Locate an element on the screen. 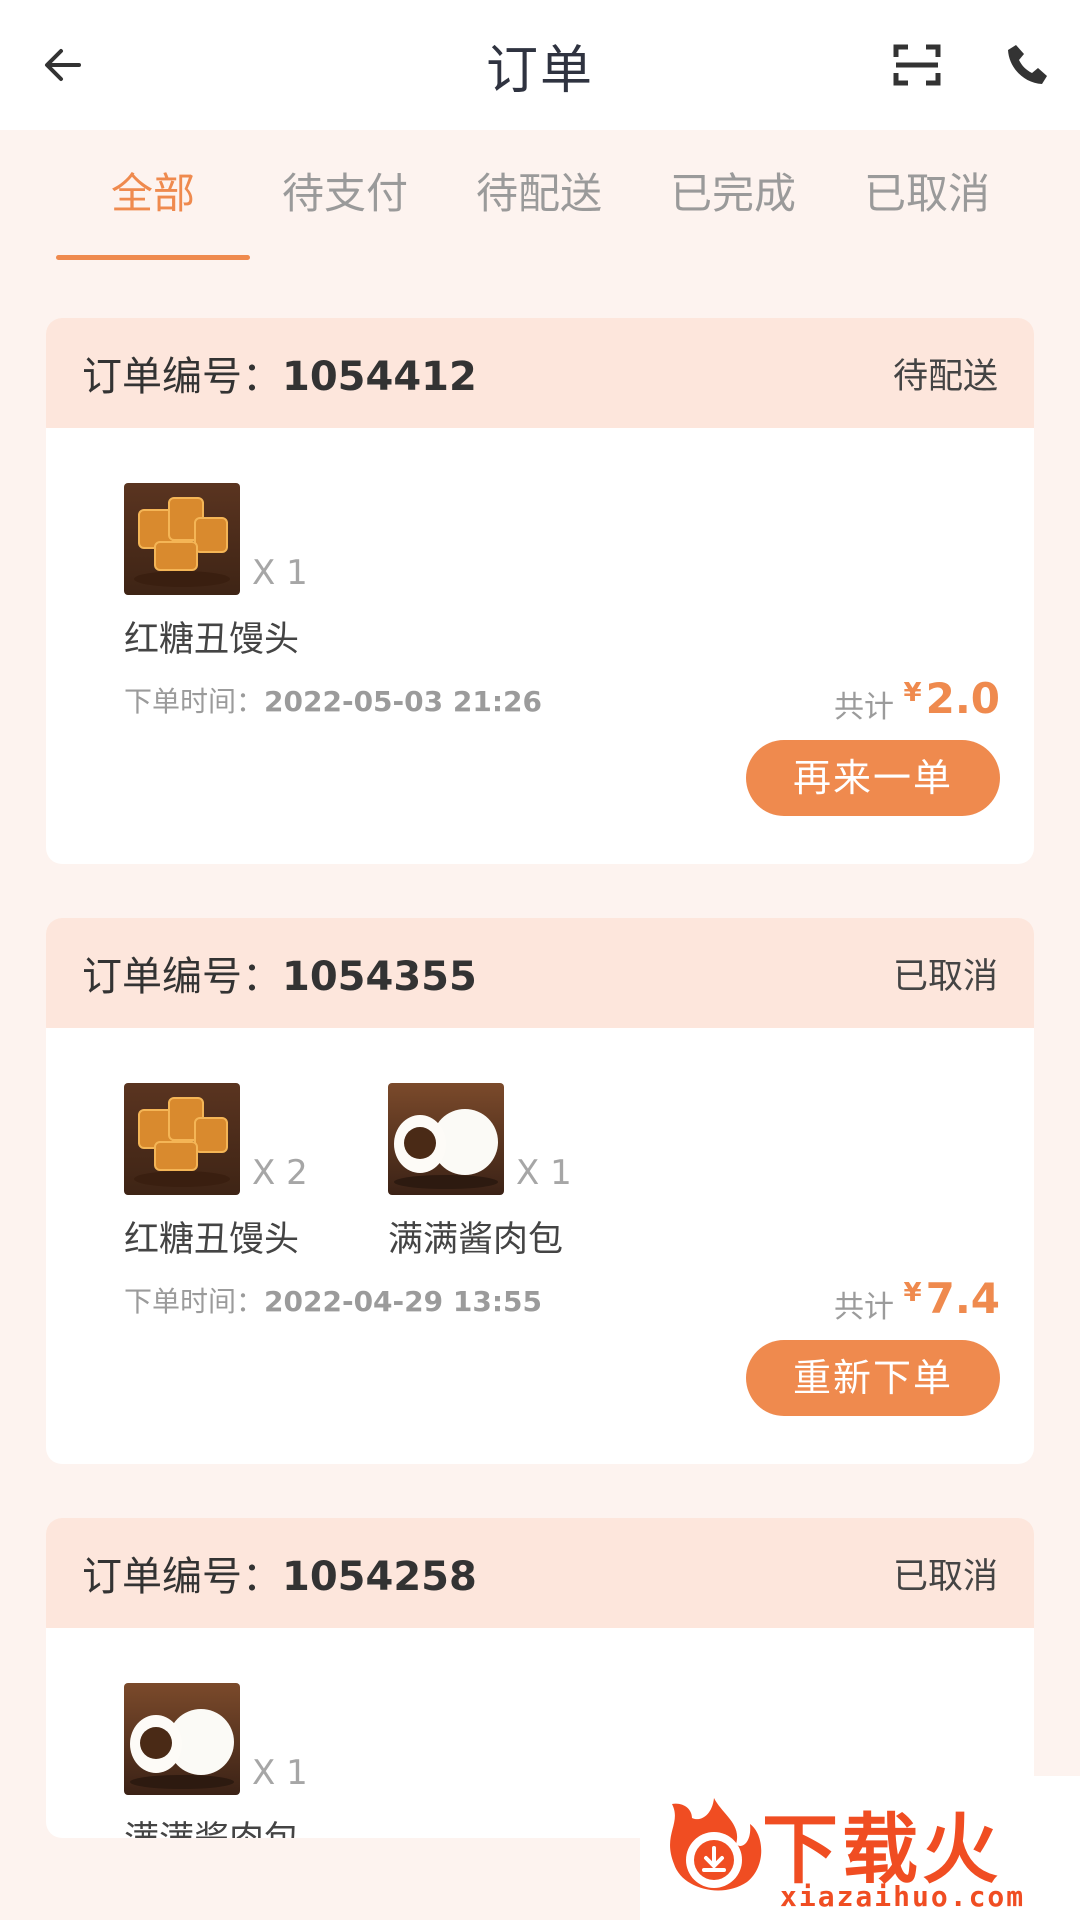 This screenshot has width=1080, height=1920. tab-pending-delivery: 待配送 is located at coordinates (539, 210).